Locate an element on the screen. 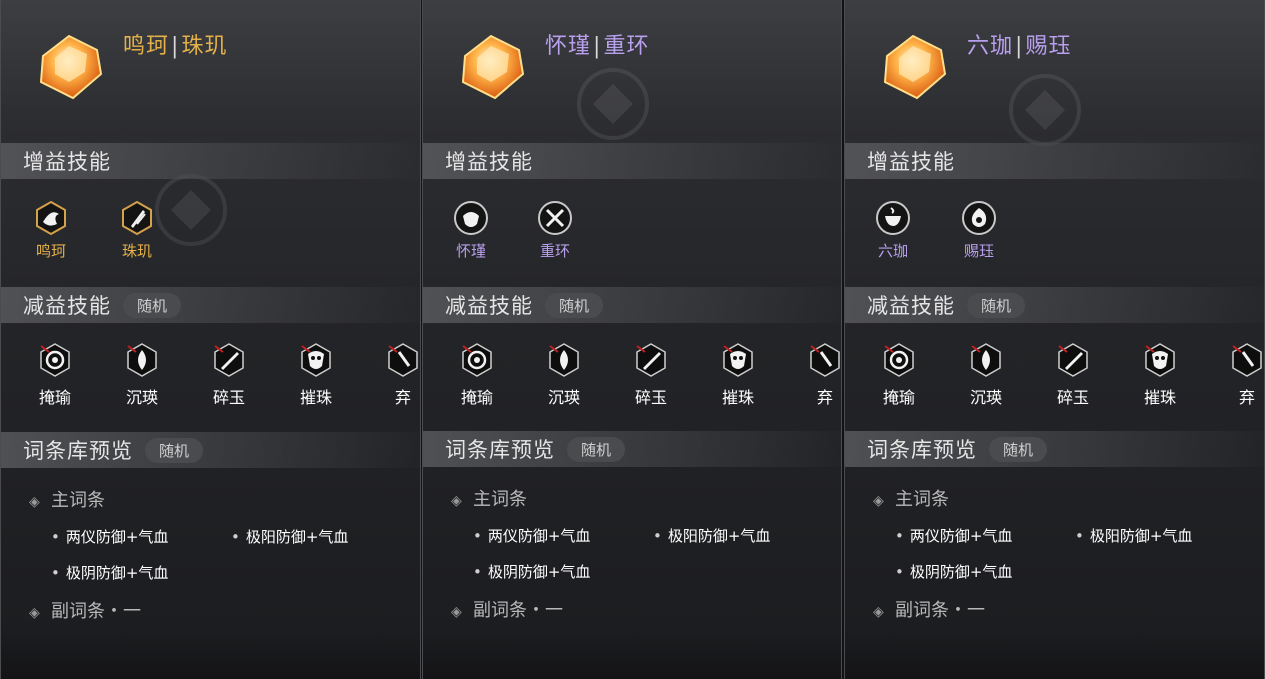 The height and width of the screenshot is (679, 1265). debuff-skill-label: 碎玉 is located at coordinates (1072, 397).